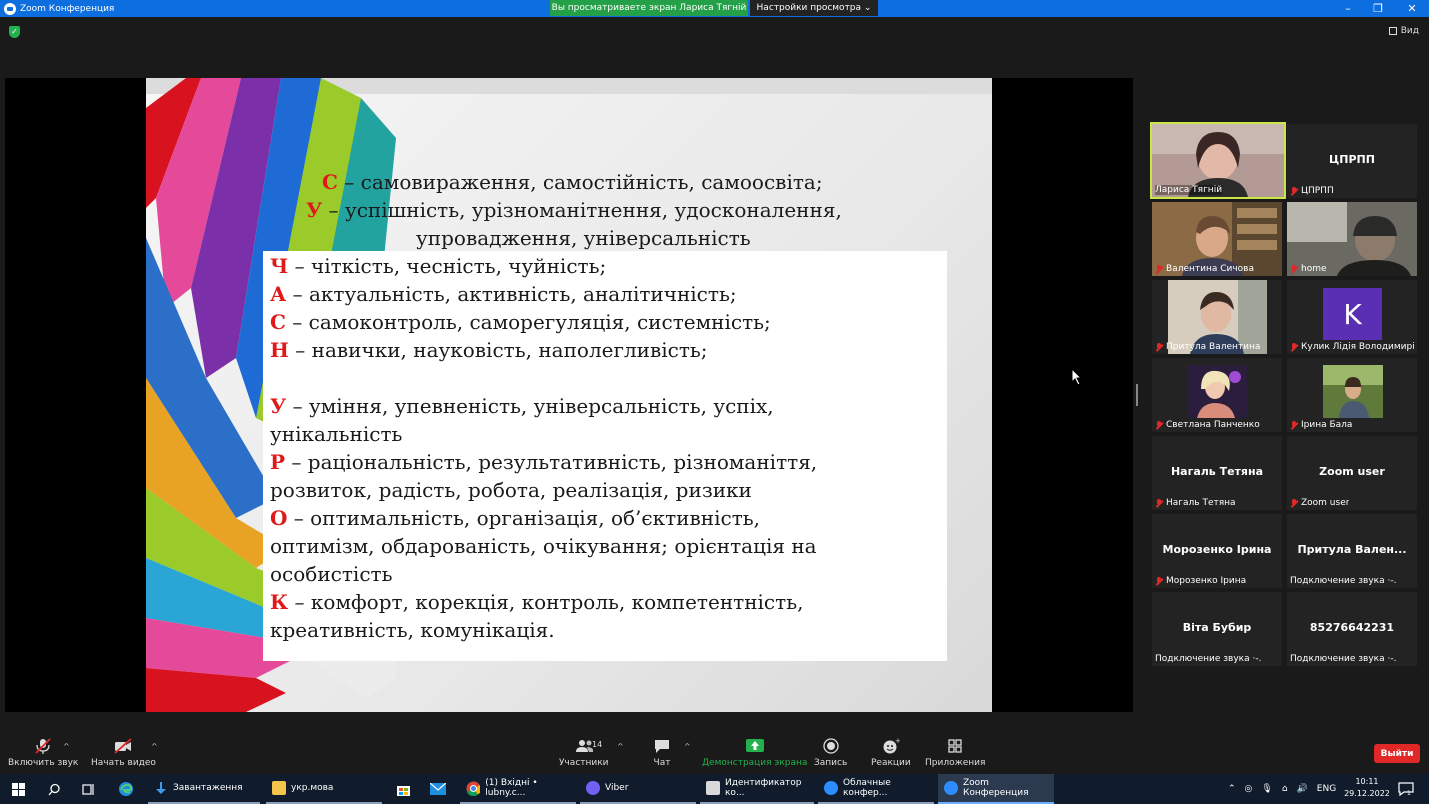 The image size is (1429, 804). I want to click on view-options-button: Настройки просмотра ⌄, so click(814, 8).